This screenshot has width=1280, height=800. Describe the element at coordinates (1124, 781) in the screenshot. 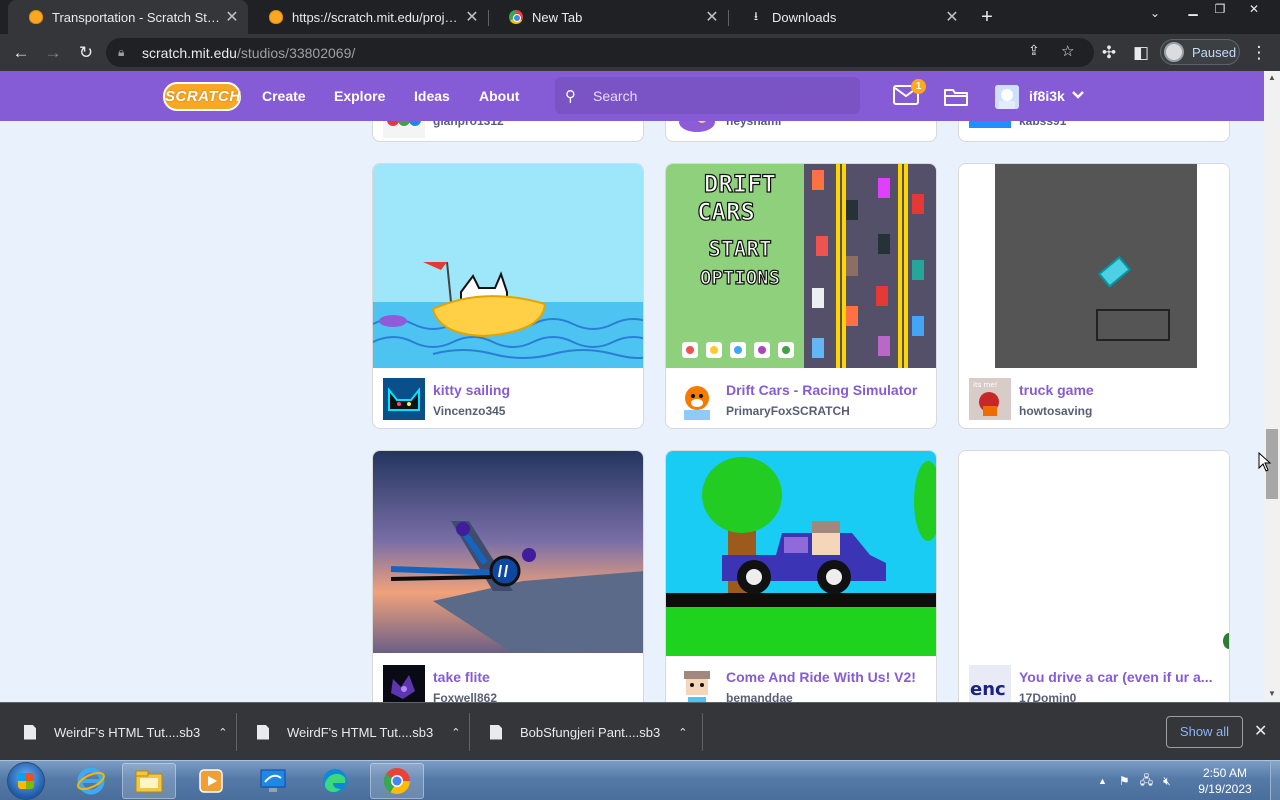

I see `action-center-flag-icon: ⚑` at that location.